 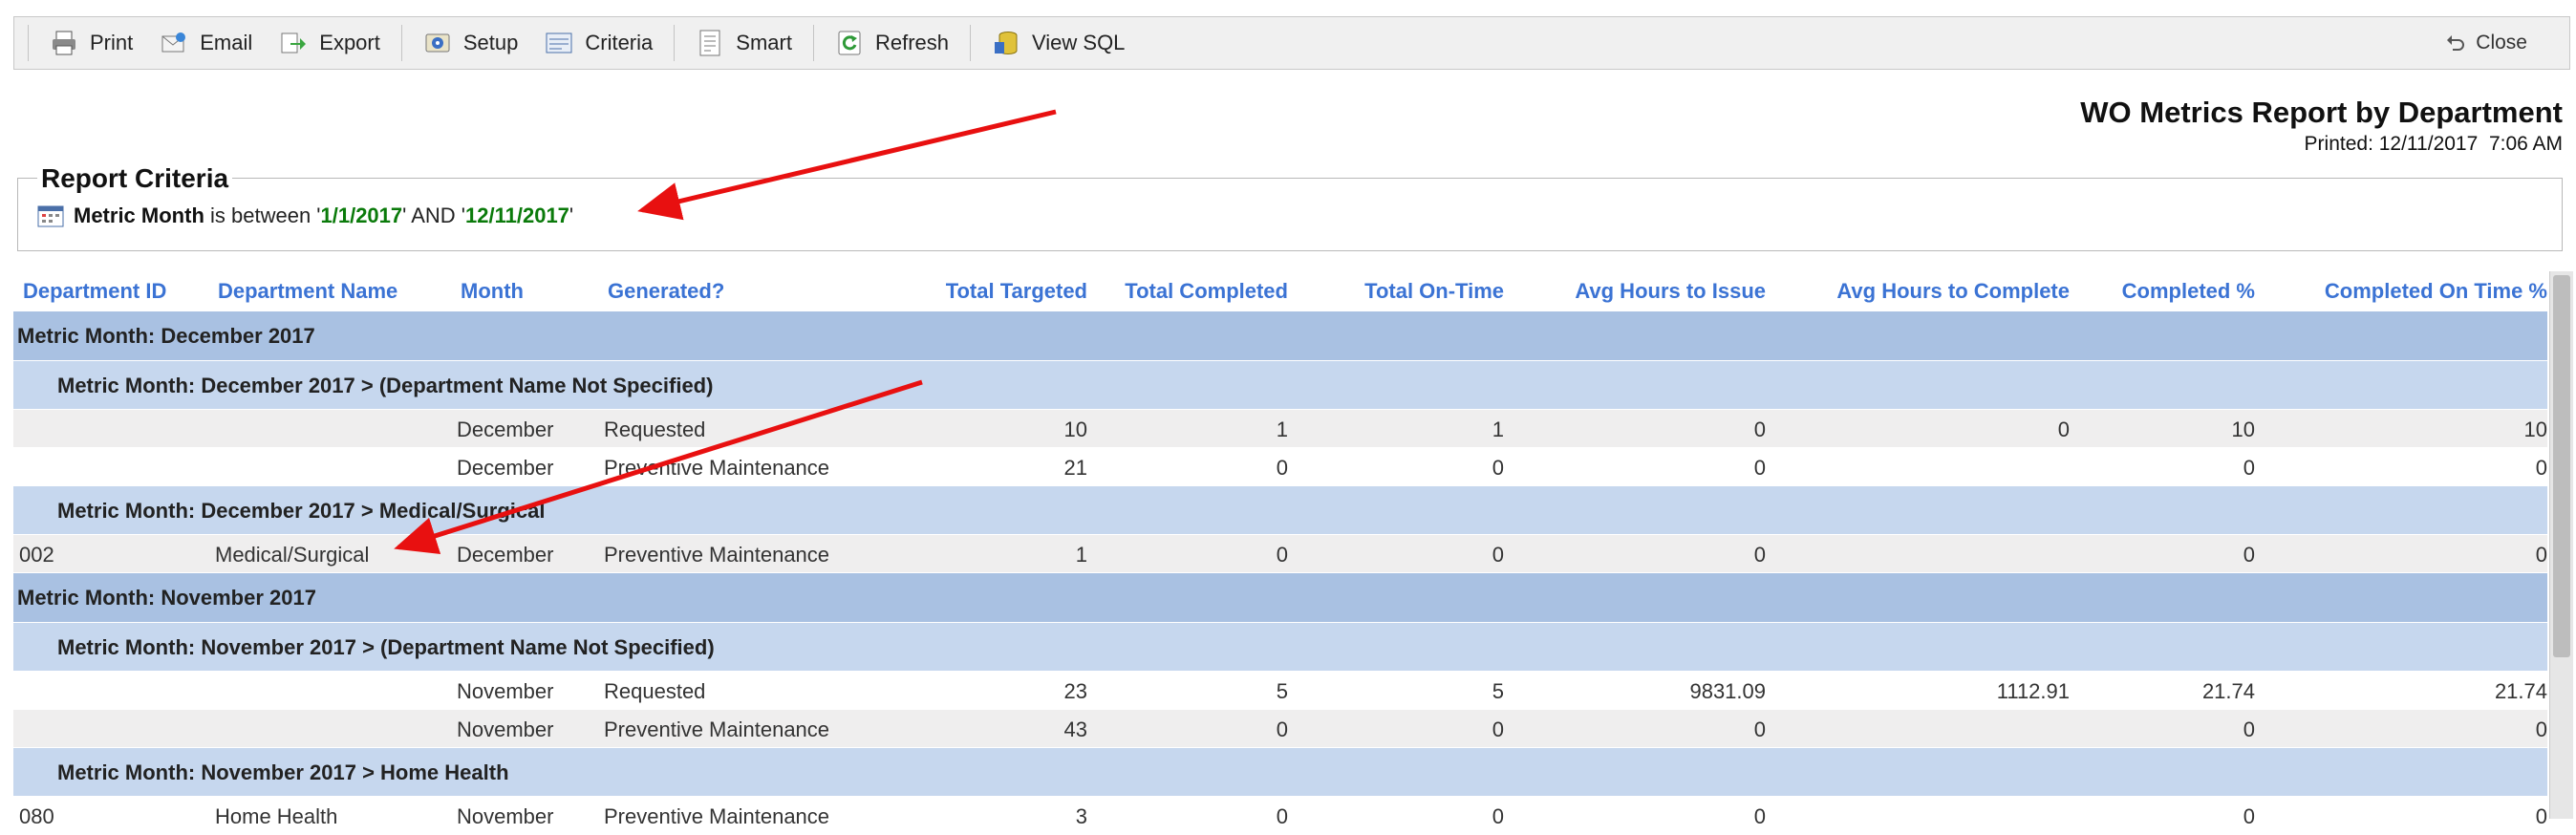 I want to click on criteria-field: Metric Month, so click(x=139, y=215).